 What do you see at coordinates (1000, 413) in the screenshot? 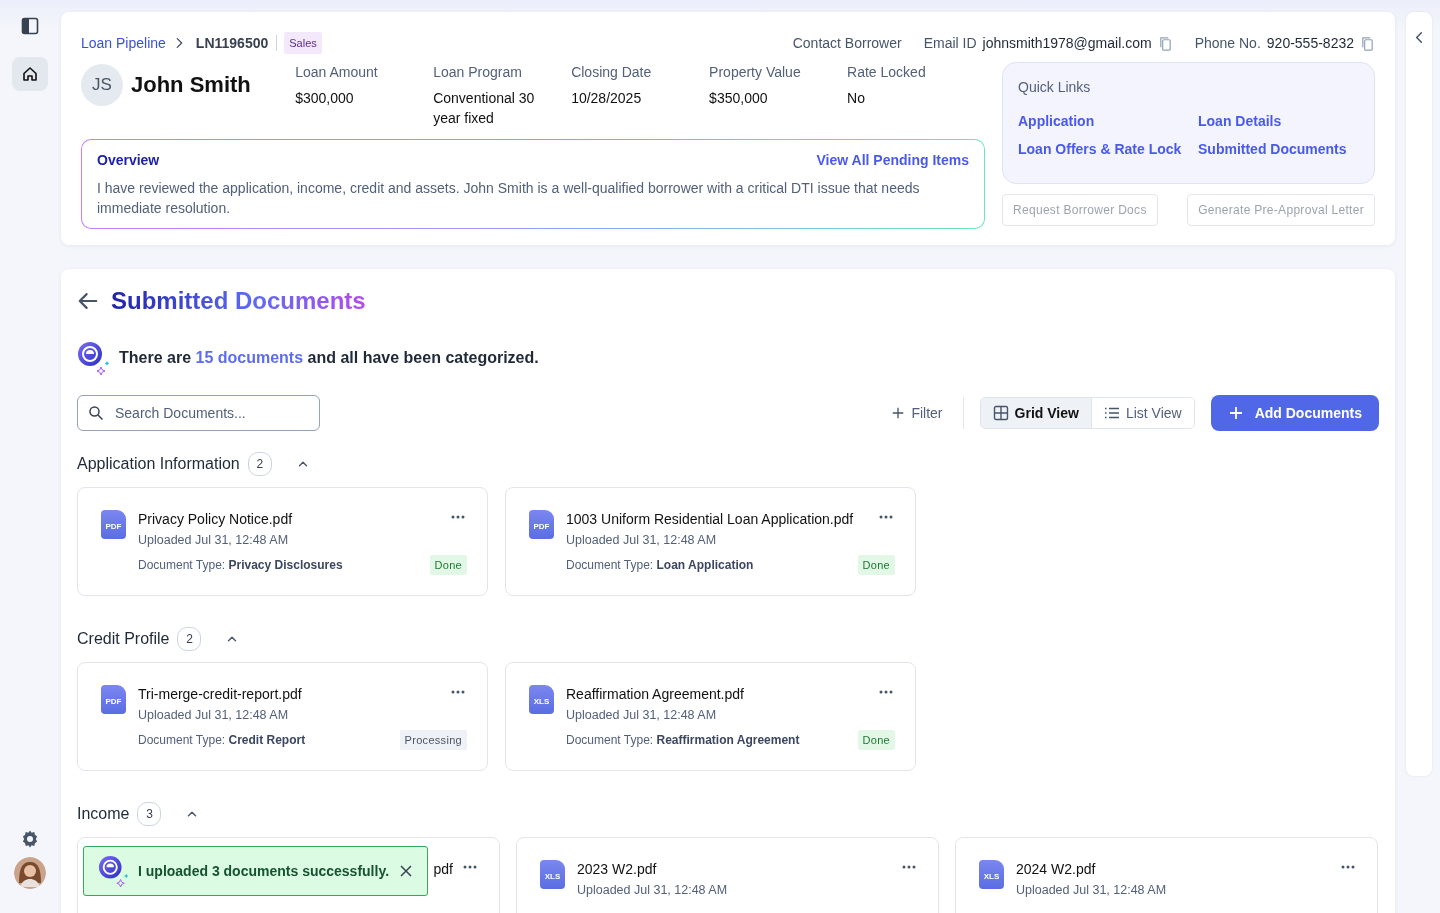
I see `grid-icon` at bounding box center [1000, 413].